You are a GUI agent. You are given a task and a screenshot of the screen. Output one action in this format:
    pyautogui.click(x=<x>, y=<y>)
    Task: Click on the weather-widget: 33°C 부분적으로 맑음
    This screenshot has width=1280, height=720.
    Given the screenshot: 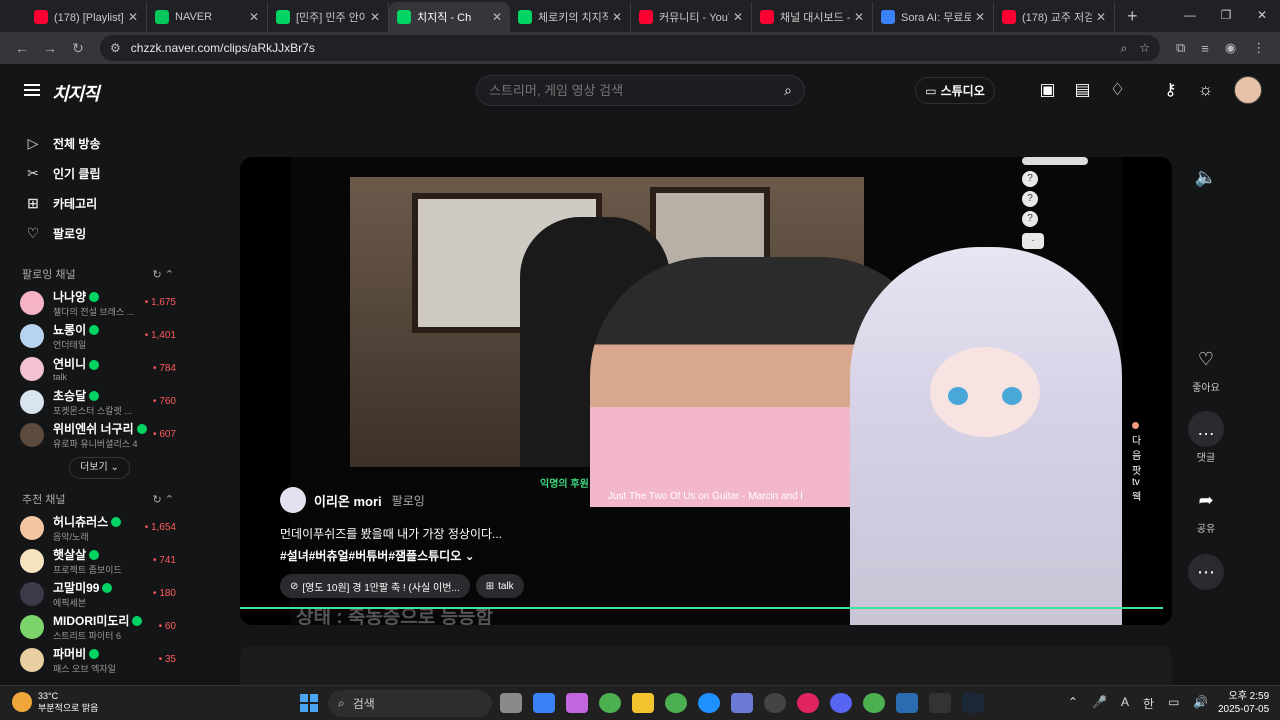 What is the action you would take?
    pyautogui.click(x=55, y=702)
    